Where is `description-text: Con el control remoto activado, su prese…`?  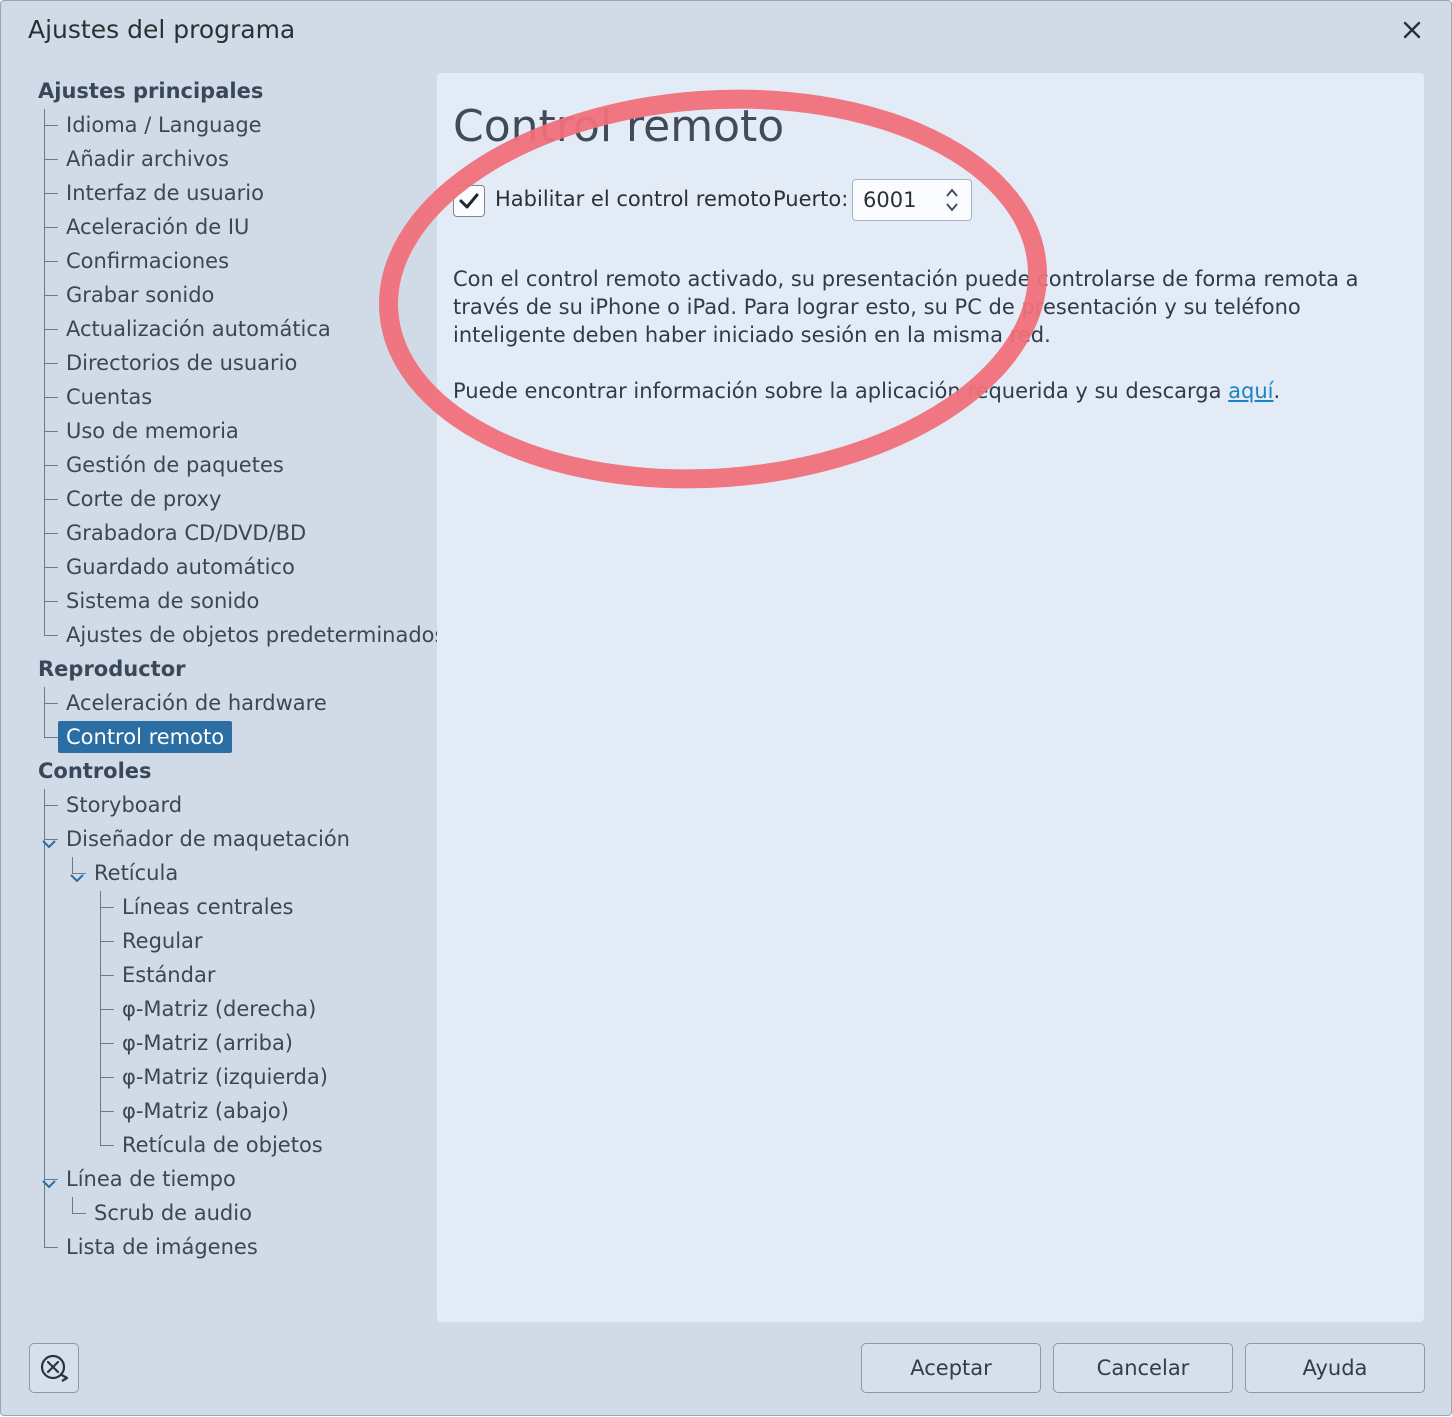 description-text: Con el control remoto activado, su prese… is located at coordinates (906, 307).